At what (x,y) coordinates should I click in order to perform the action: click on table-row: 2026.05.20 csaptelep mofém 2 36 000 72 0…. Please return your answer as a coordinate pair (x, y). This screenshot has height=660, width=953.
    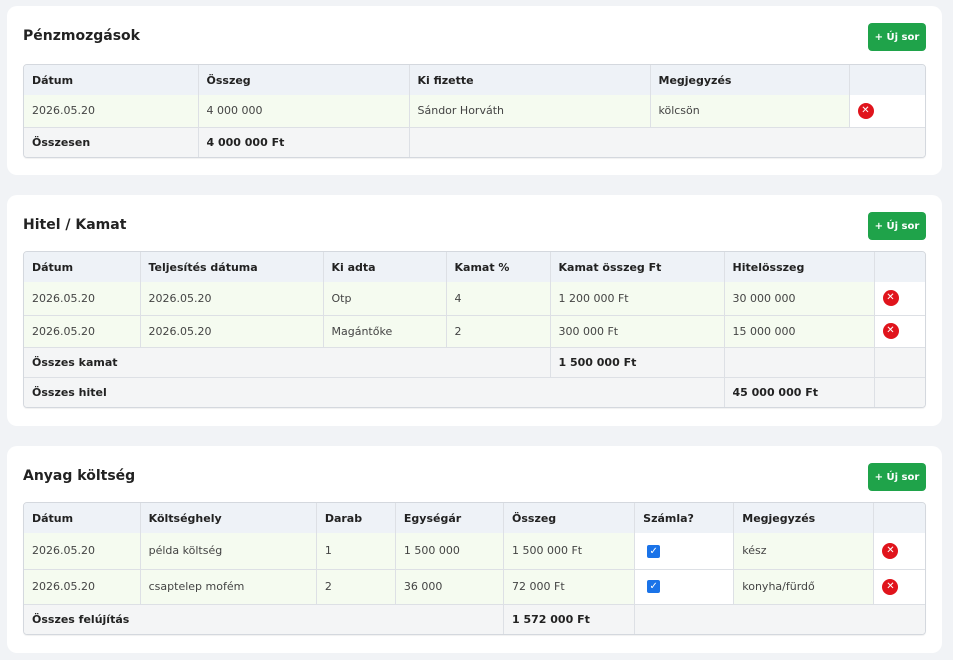
    Looking at the image, I should click on (474, 587).